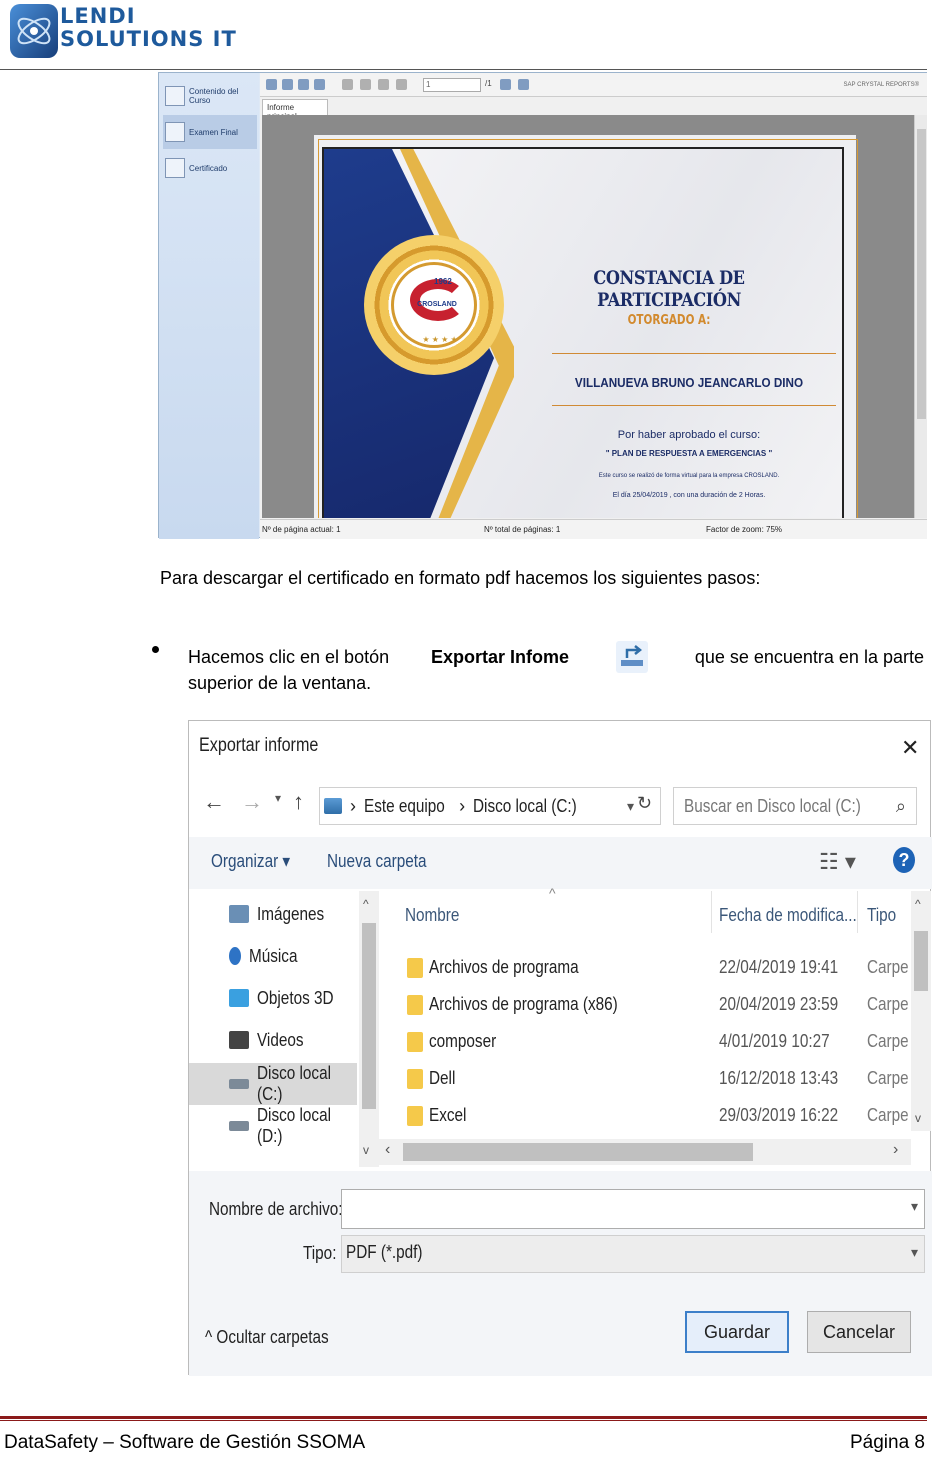  I want to click on prev-page-icon, so click(365, 84).